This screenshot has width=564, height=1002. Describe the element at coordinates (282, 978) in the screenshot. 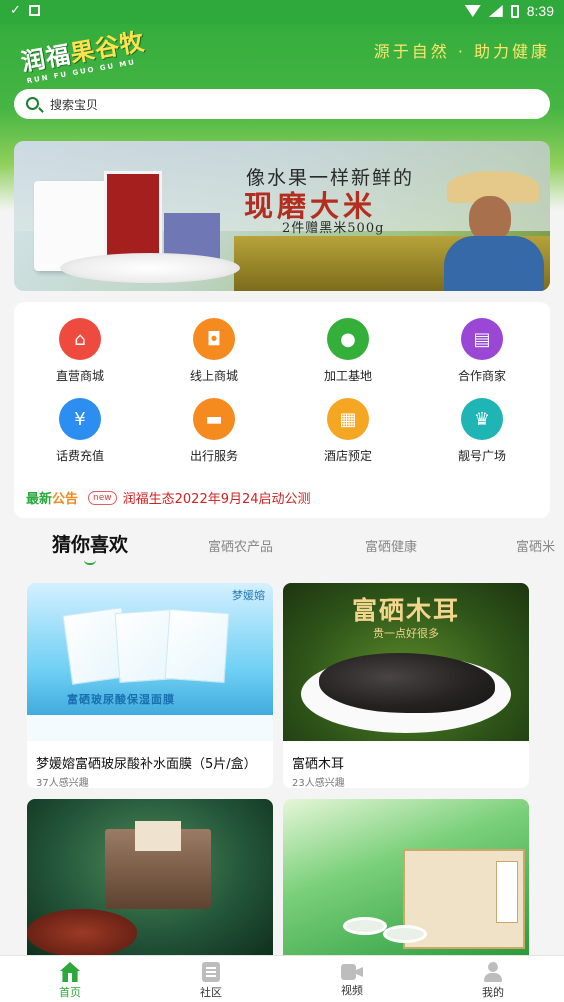

I see `bottom-nav: 首页 社区 视频 我的` at that location.